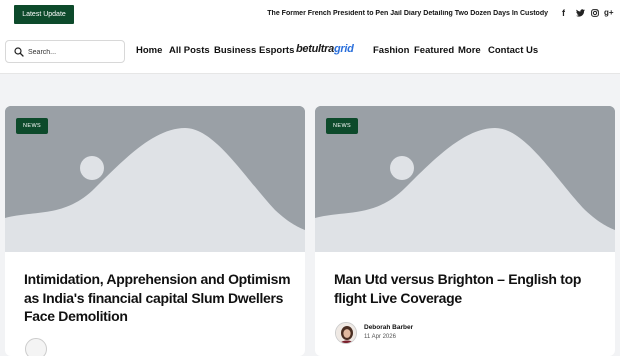 The image size is (620, 356). What do you see at coordinates (343, 49) in the screenshot?
I see `logo-accent-text: grid` at bounding box center [343, 49].